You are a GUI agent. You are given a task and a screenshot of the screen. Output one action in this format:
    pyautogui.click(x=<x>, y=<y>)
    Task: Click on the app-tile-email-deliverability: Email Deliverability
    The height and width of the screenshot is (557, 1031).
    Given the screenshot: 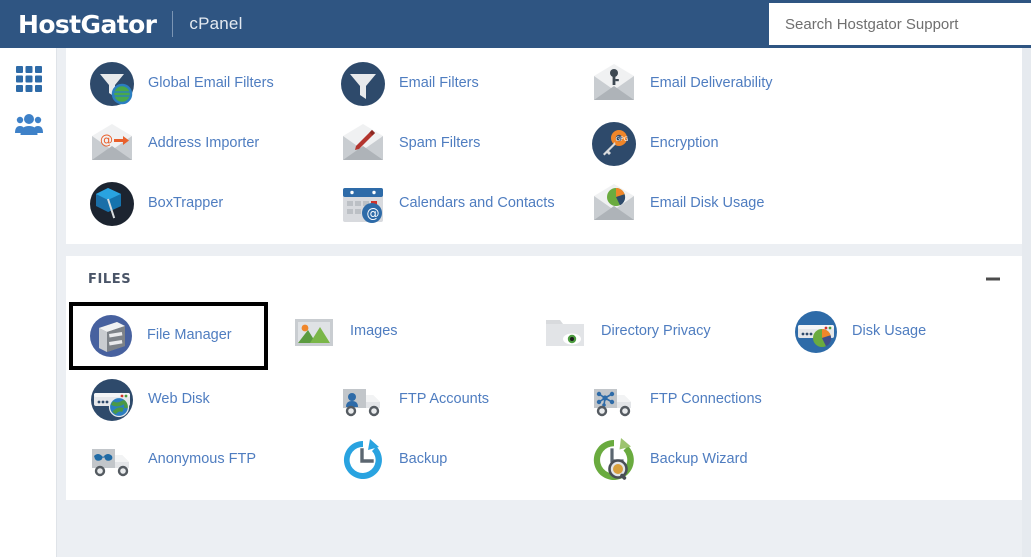 What is the action you would take?
    pyautogui.click(x=693, y=84)
    